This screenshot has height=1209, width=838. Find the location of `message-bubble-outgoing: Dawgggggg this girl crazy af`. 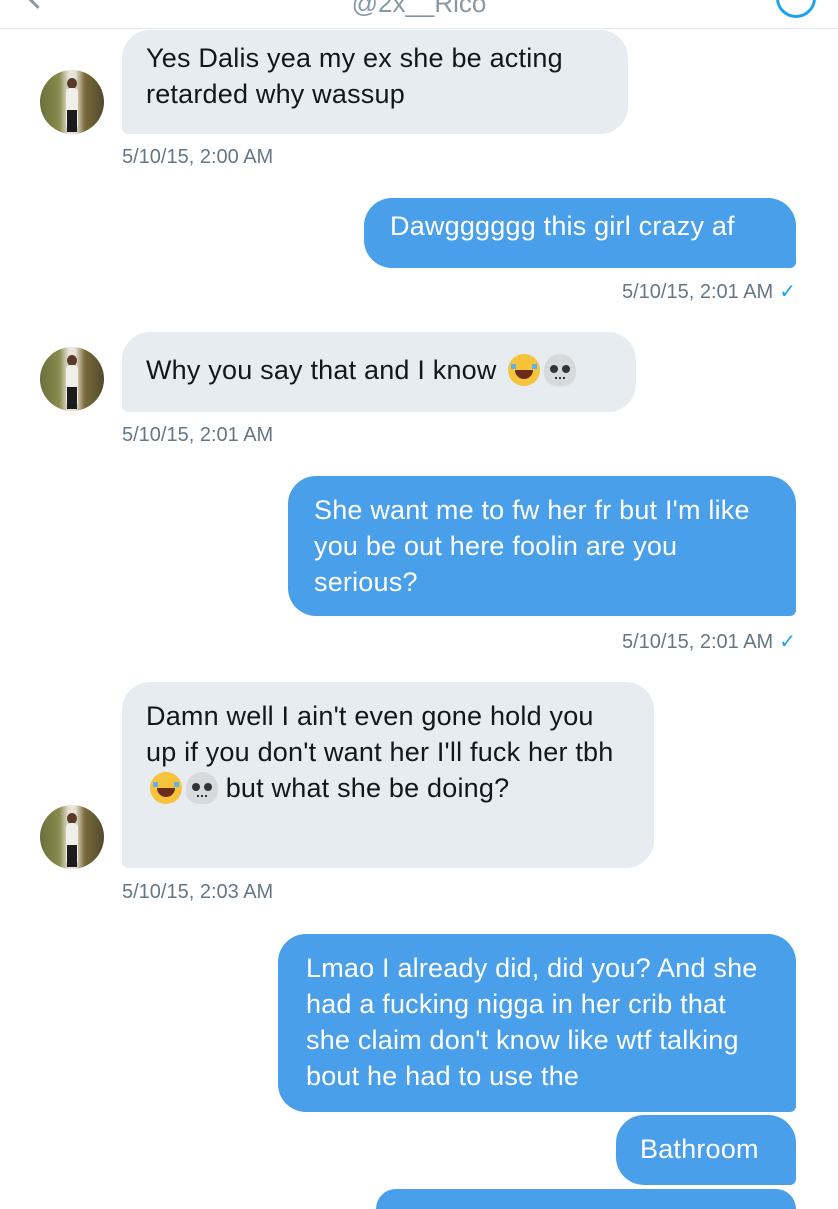

message-bubble-outgoing: Dawgggggg this girl crazy af is located at coordinates (580, 233).